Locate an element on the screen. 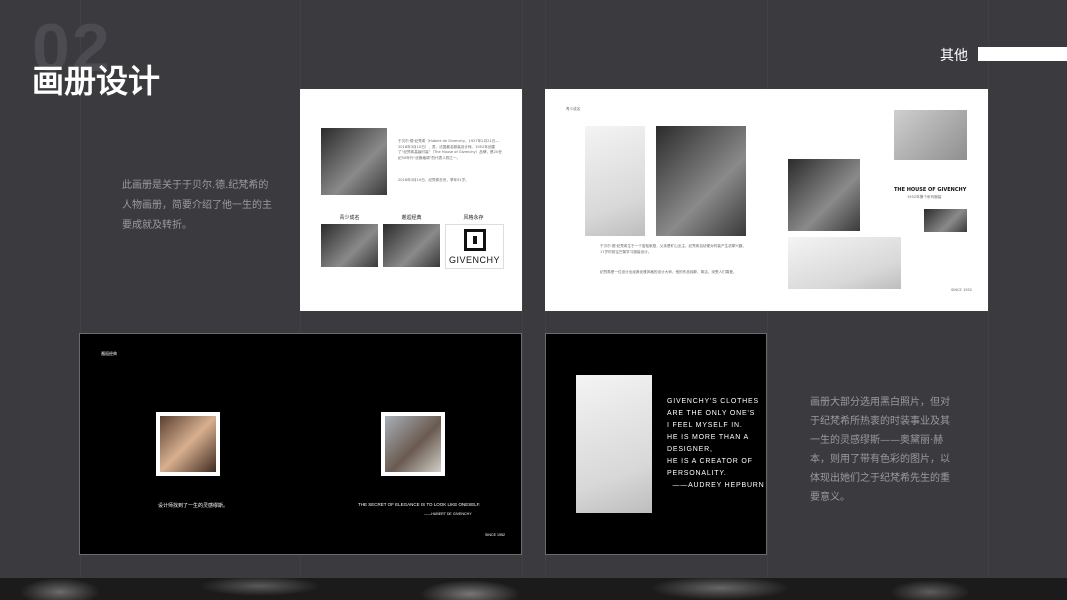  photo-duo-framed is located at coordinates (413, 444).